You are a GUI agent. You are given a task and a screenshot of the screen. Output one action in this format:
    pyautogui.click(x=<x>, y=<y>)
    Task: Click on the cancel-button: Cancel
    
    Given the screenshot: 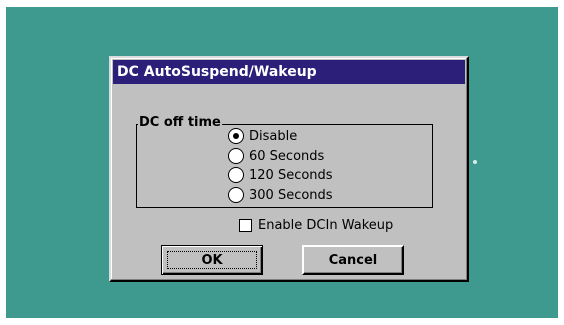 What is the action you would take?
    pyautogui.click(x=353, y=260)
    